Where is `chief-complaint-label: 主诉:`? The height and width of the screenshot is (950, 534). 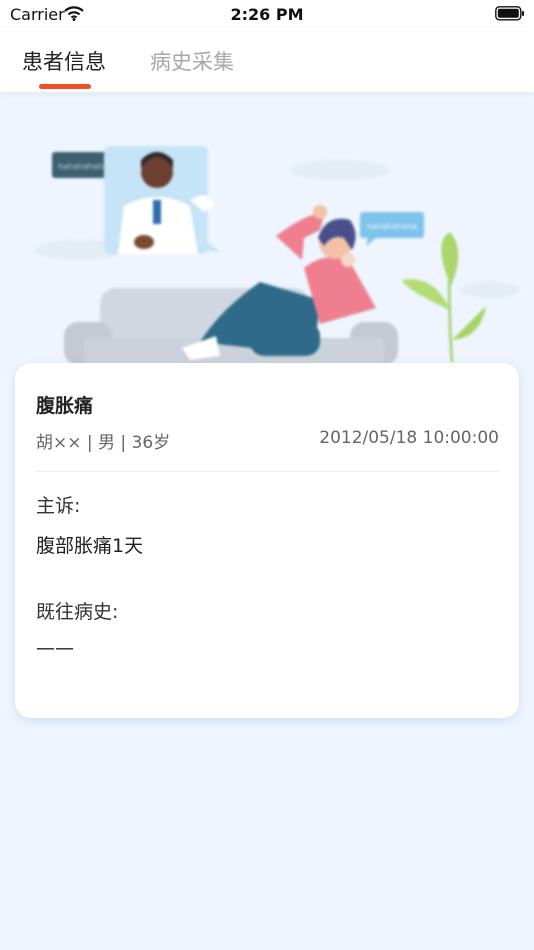
chief-complaint-label: 主诉: is located at coordinates (58, 506).